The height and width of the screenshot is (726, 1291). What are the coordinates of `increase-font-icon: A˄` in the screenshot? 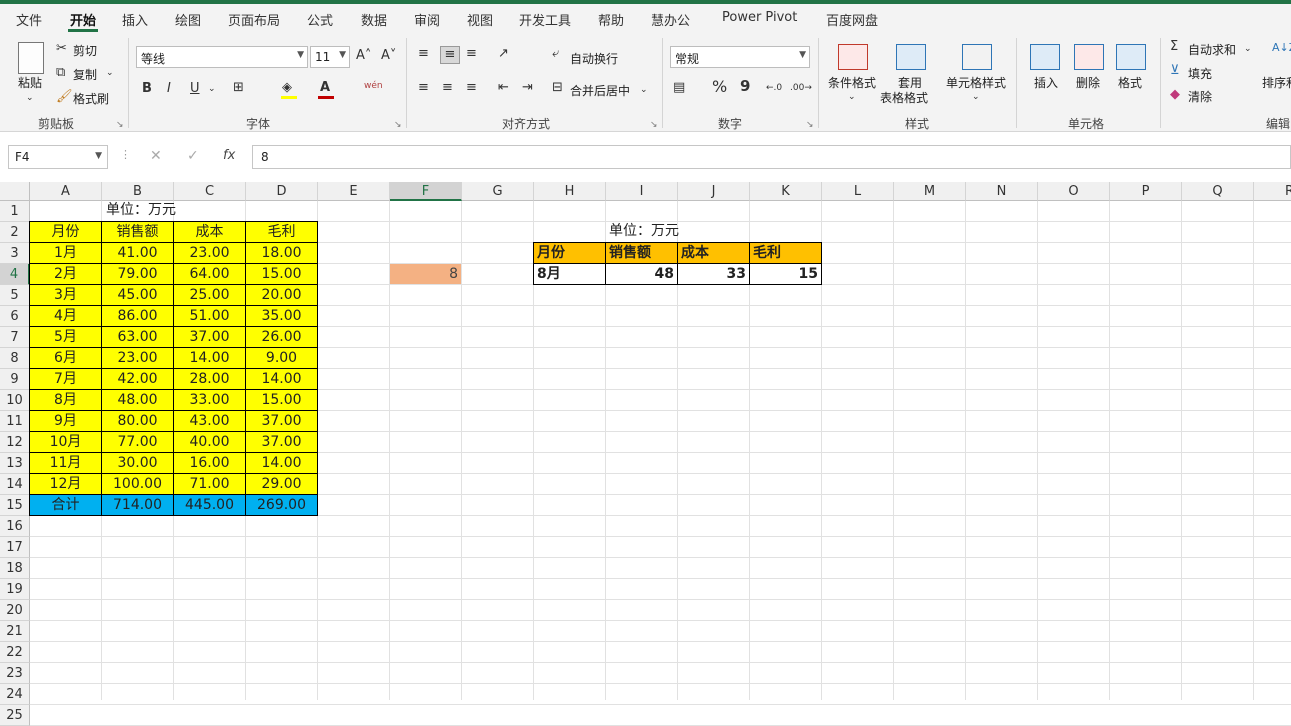 It's located at (363, 56).